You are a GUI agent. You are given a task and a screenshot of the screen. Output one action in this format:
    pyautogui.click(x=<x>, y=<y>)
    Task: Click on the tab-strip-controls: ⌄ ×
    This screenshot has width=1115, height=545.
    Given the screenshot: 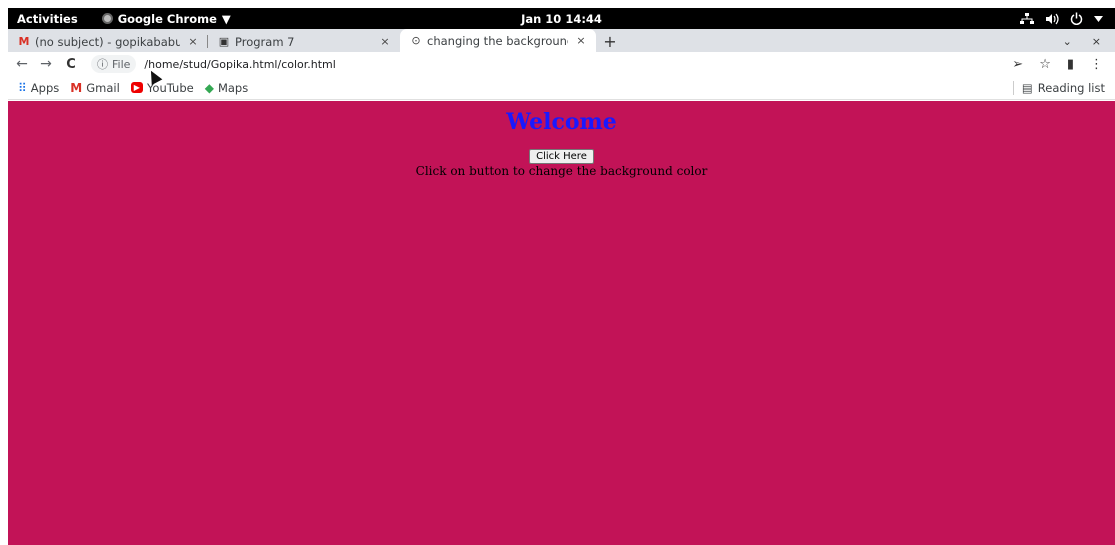 What is the action you would take?
    pyautogui.click(x=1089, y=41)
    